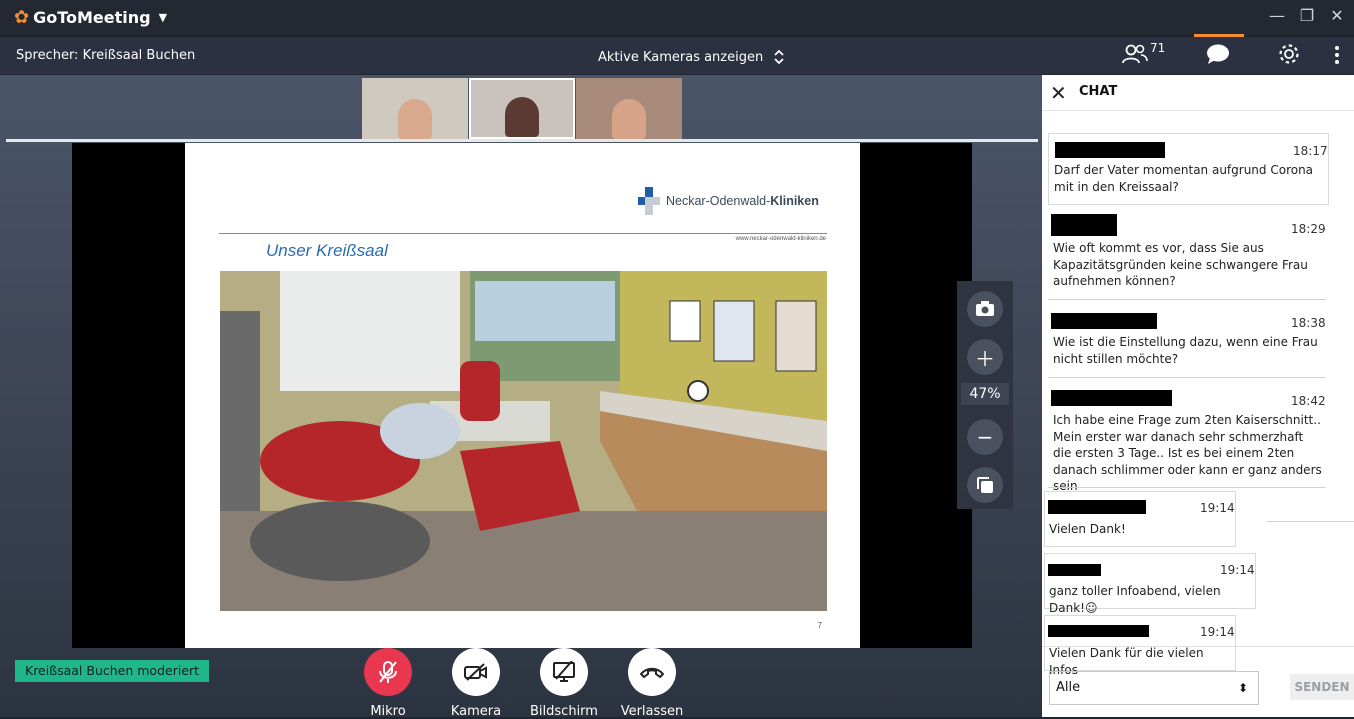  I want to click on zoom-out-button: −, so click(985, 437).